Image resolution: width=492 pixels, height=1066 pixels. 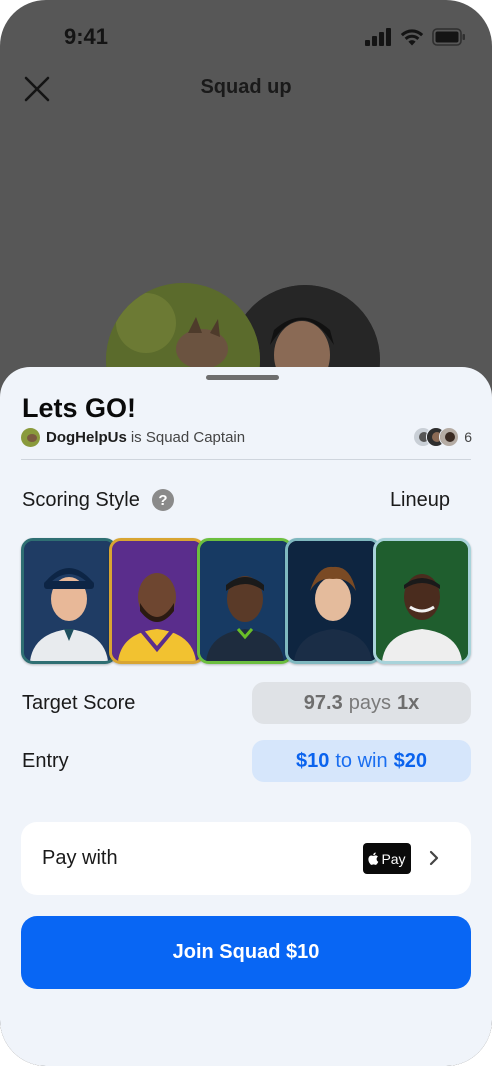 I want to click on pay-with-row: Pay with Pay, so click(x=246, y=858).